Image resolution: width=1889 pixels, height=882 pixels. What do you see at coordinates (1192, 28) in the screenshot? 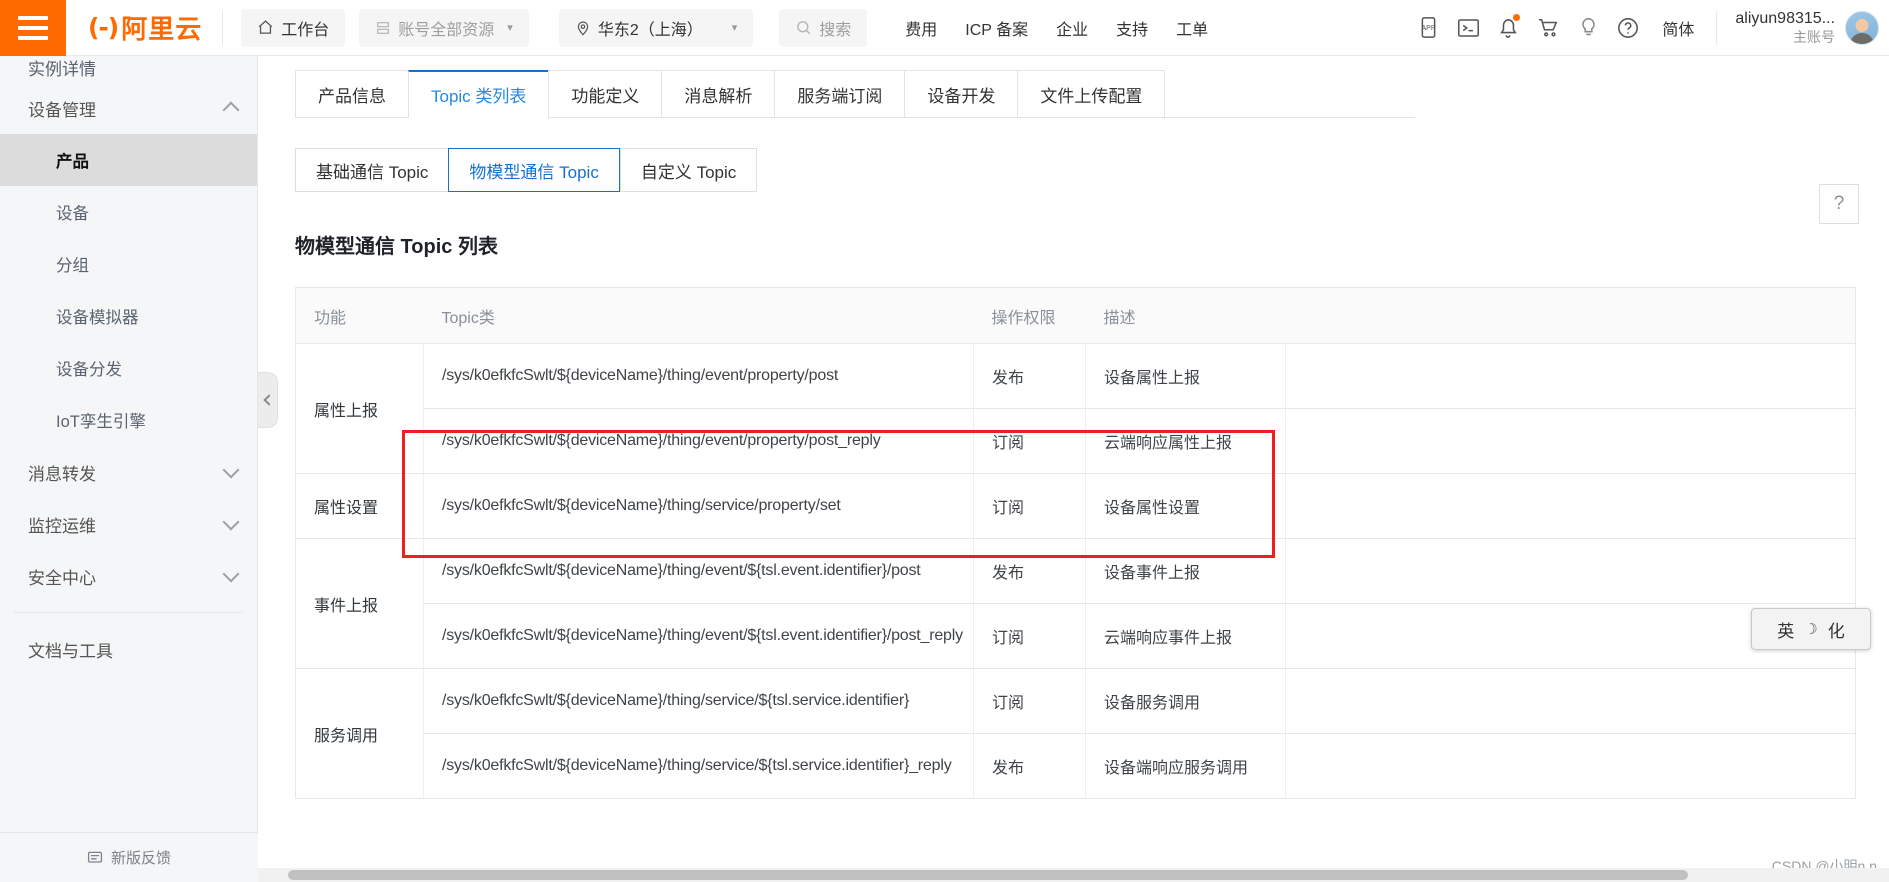
I see `nav-link-ticket: 工单` at bounding box center [1192, 28].